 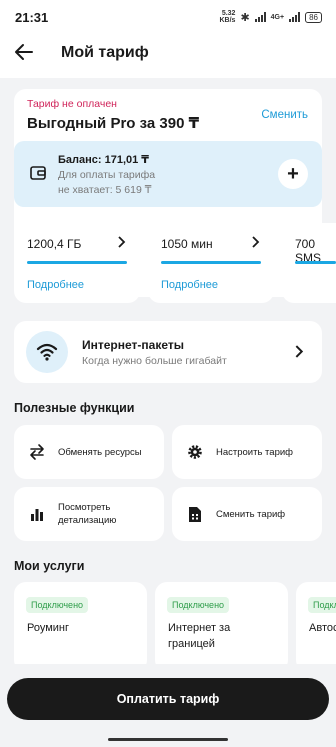 What do you see at coordinates (195, 452) in the screenshot?
I see `gear-icon` at bounding box center [195, 452].